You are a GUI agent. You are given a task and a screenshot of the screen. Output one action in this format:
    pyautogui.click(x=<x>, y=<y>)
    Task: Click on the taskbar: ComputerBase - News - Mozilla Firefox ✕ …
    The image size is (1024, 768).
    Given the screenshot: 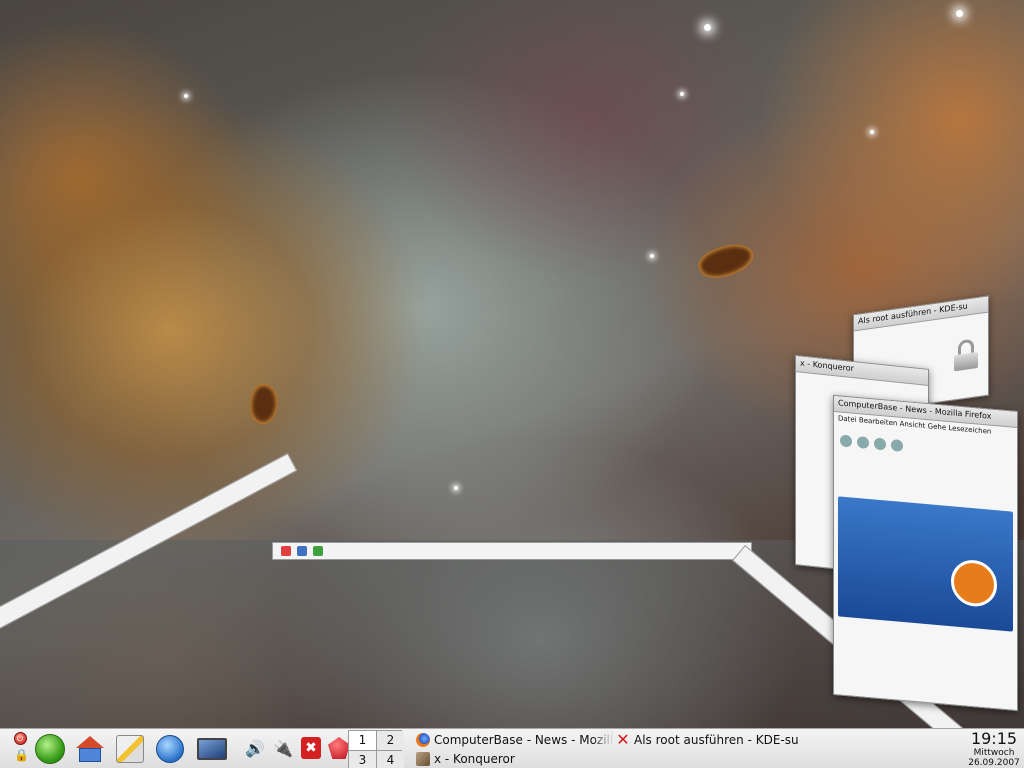 What is the action you would take?
    pyautogui.click(x=692, y=748)
    